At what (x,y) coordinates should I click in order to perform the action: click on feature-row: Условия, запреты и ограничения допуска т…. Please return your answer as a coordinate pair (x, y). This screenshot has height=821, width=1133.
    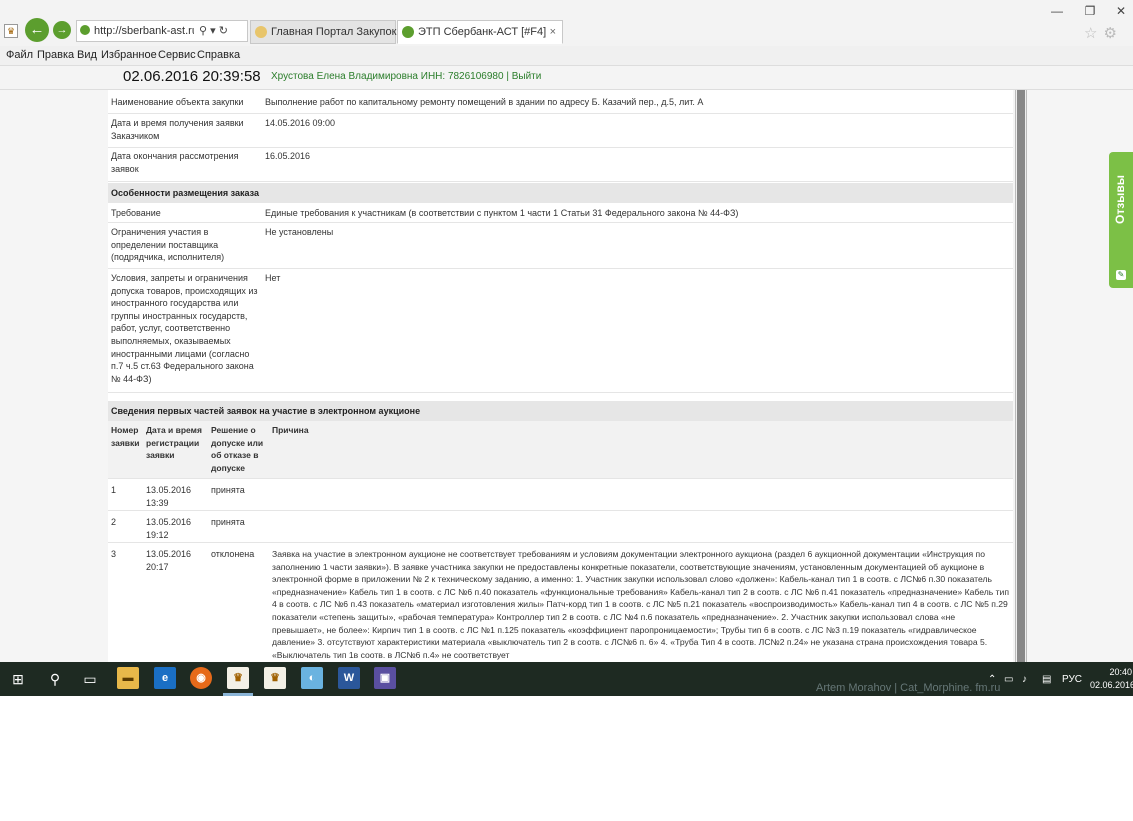
    Looking at the image, I should click on (560, 331).